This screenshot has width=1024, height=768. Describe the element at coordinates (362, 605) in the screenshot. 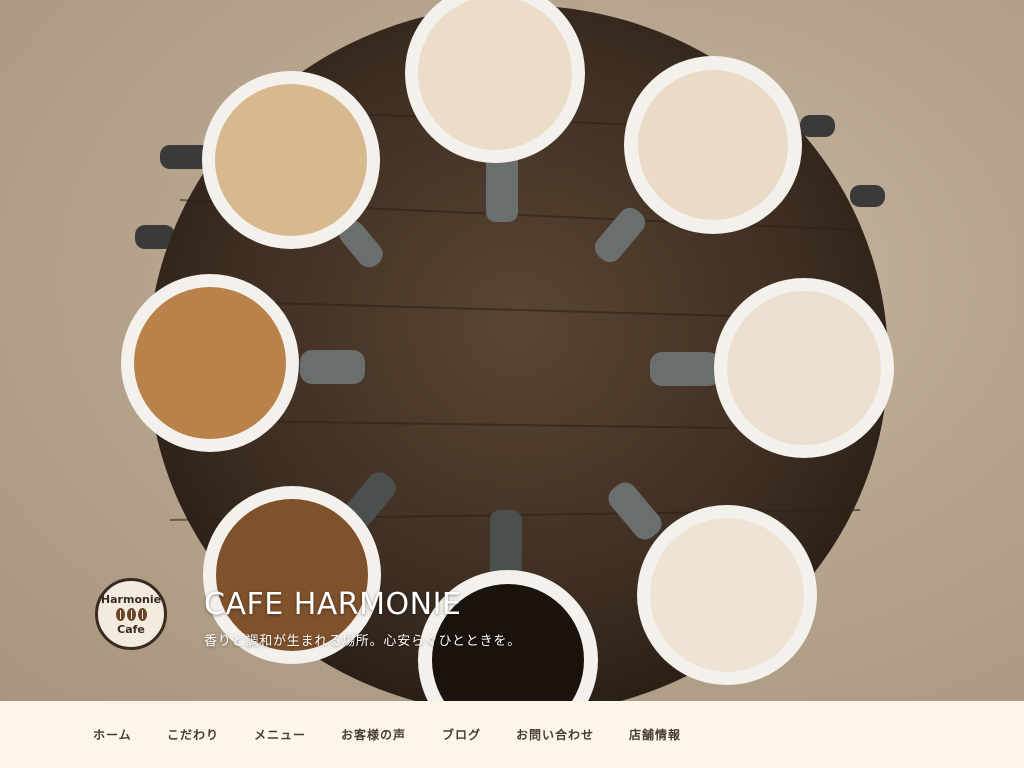

I see `site-title: CAFE HARMONIE` at that location.